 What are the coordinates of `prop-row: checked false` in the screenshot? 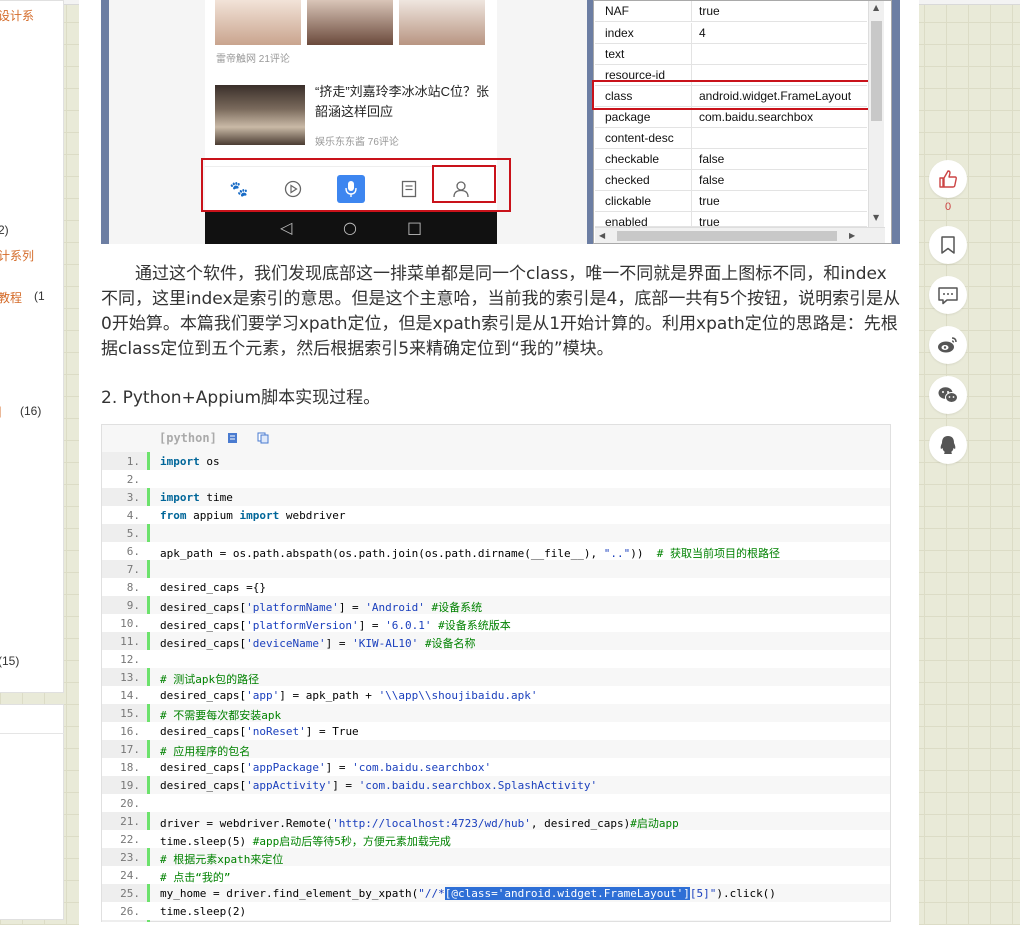 It's located at (731, 180).